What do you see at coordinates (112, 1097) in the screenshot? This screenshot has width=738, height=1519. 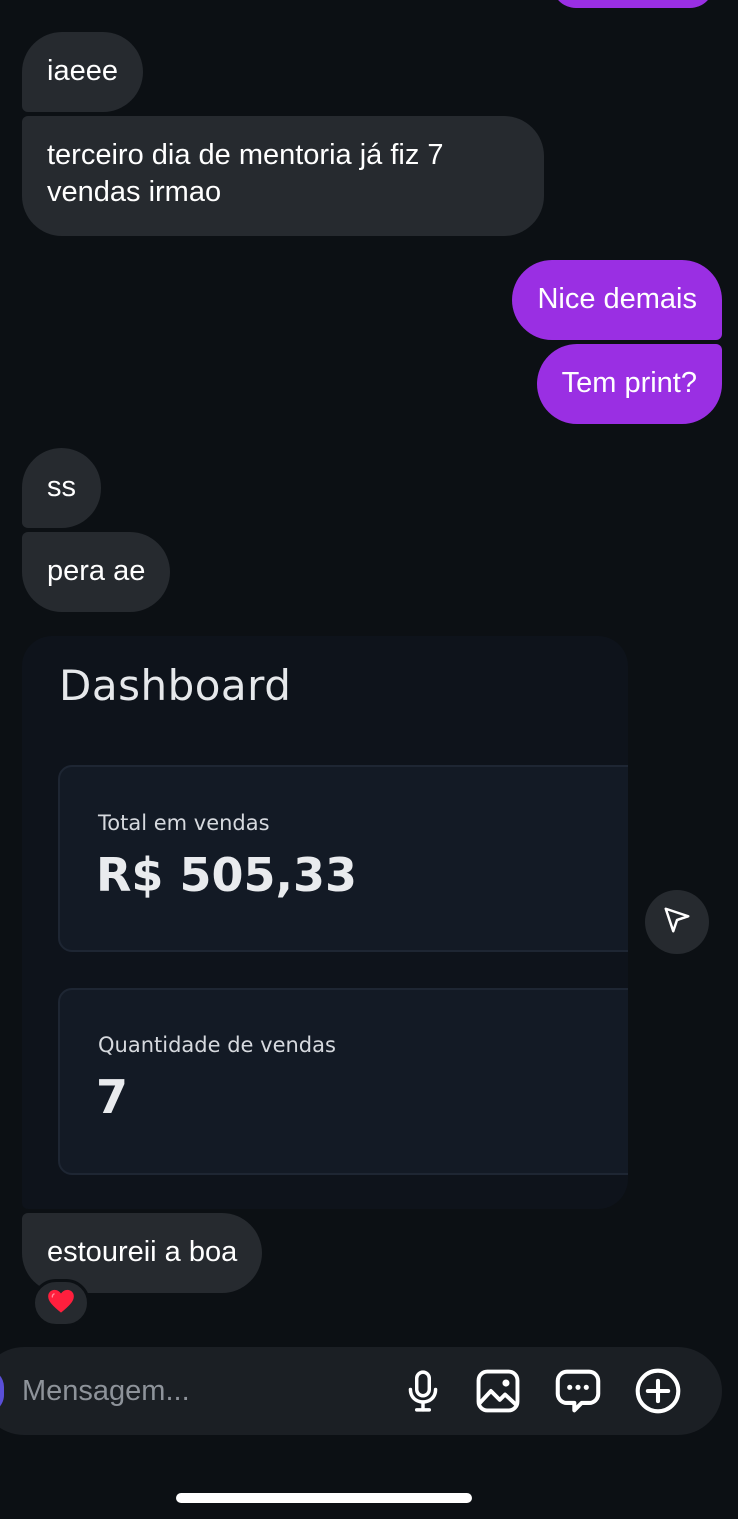 I see `card-value: 7` at bounding box center [112, 1097].